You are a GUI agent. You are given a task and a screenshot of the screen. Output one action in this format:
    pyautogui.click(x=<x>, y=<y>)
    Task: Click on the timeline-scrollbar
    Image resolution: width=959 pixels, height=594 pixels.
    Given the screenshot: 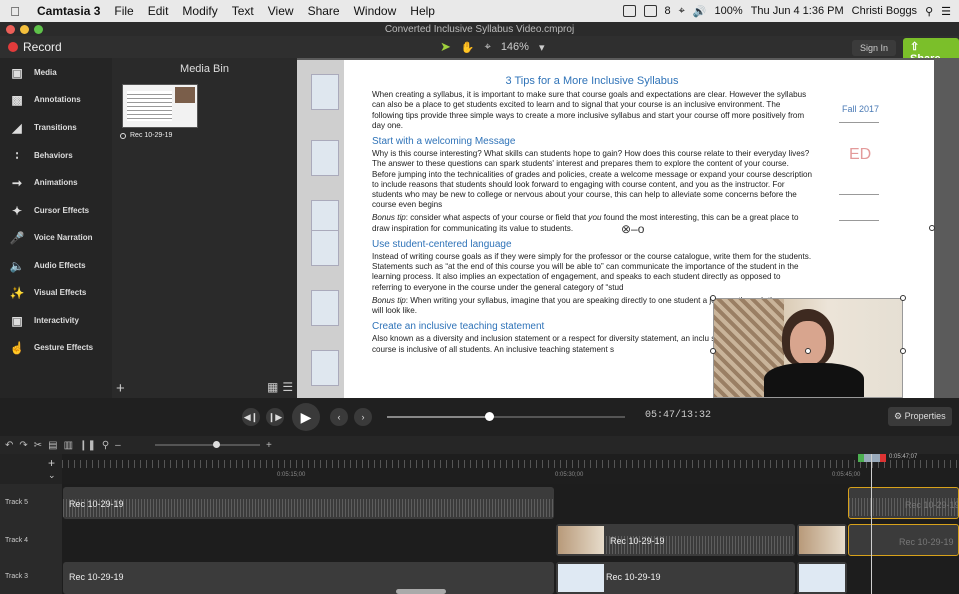 What is the action you would take?
    pyautogui.click(x=421, y=591)
    